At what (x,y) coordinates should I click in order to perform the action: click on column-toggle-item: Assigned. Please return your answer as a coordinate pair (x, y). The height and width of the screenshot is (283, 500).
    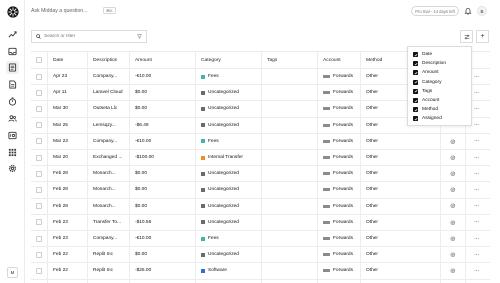
    Looking at the image, I should click on (439, 118).